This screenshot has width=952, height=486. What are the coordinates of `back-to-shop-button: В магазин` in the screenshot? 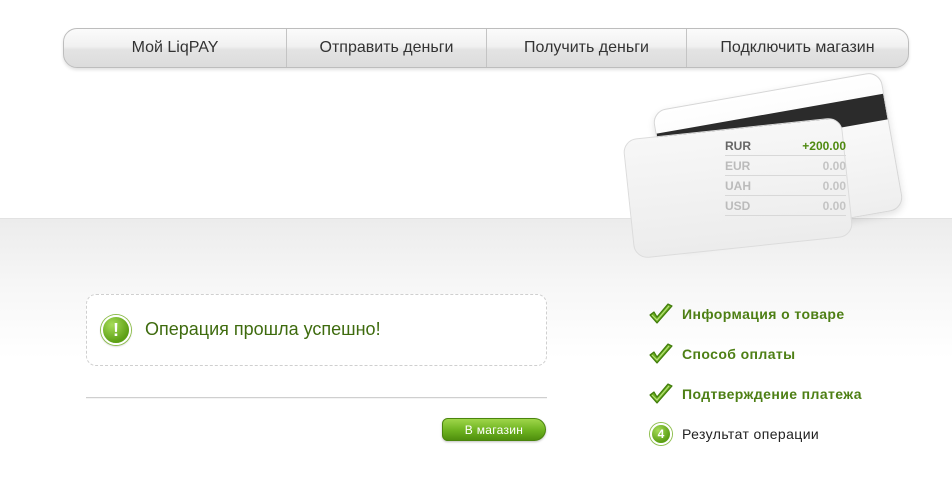 It's located at (494, 429).